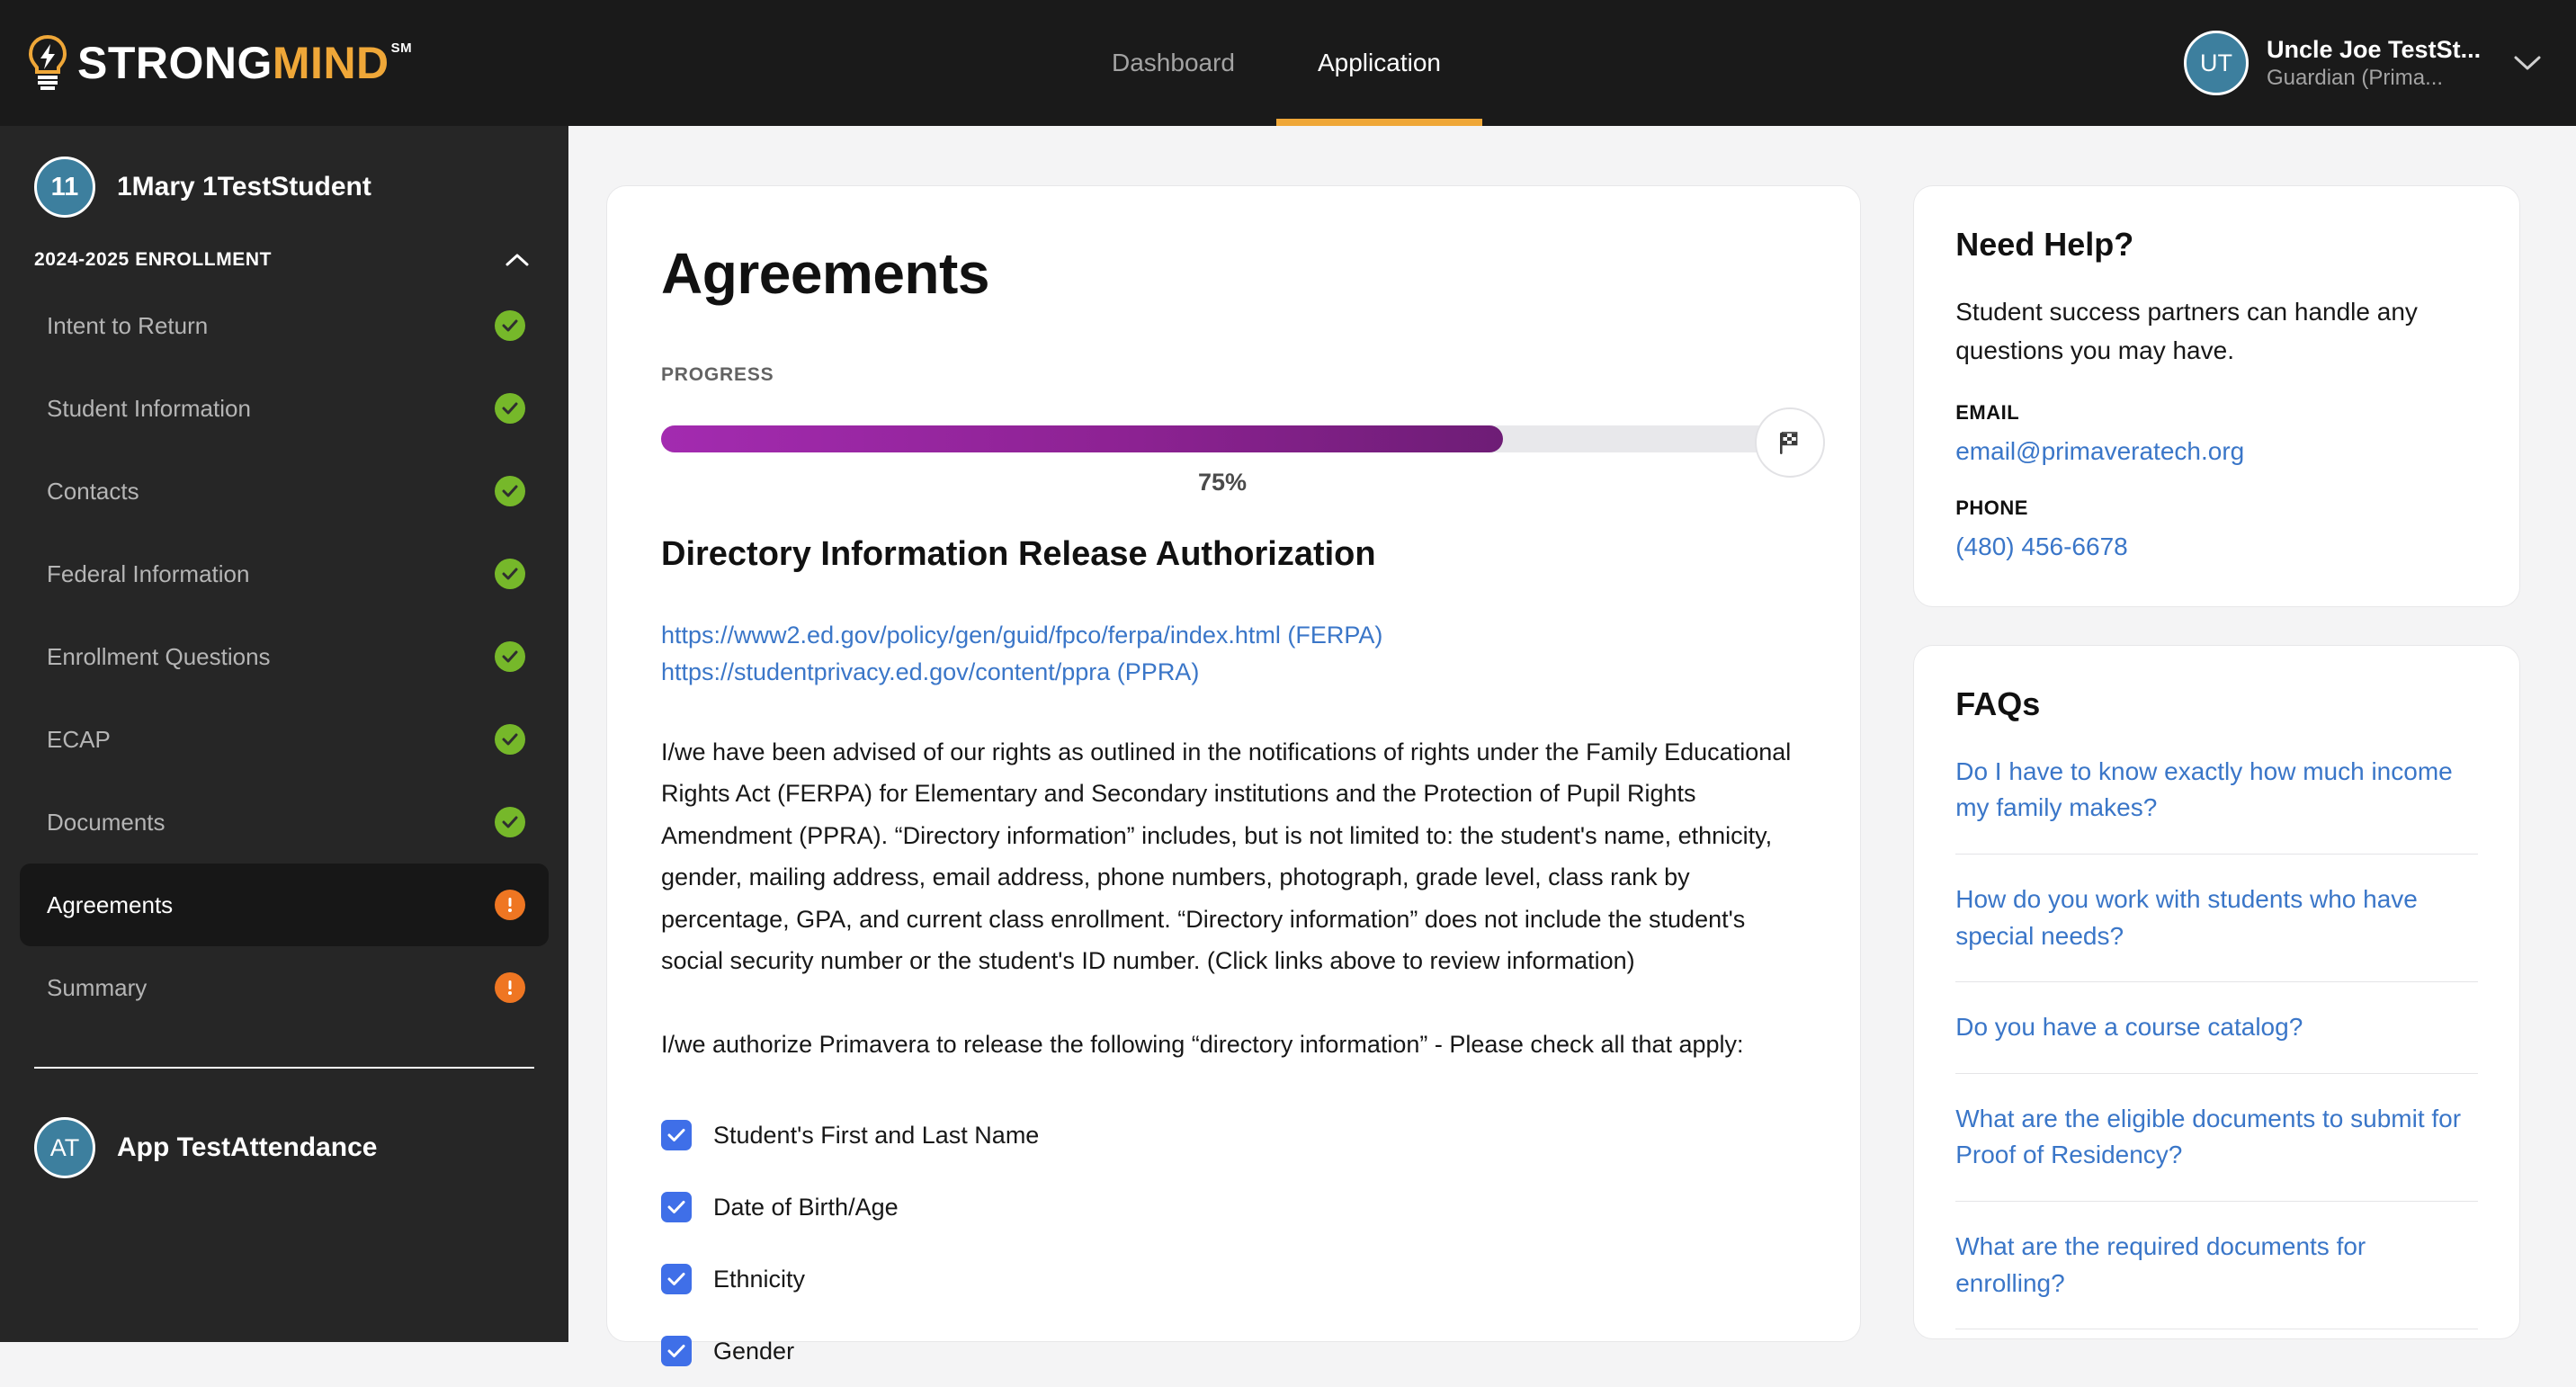 The width and height of the screenshot is (2576, 1387). Describe the element at coordinates (401, 48) in the screenshot. I see `logo-sm-mark: SM` at that location.